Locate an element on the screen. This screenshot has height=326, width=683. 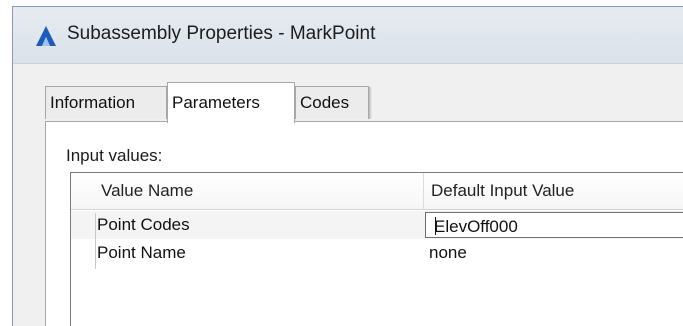
window-title: Subassembly Properties - MarkPoint is located at coordinates (221, 33).